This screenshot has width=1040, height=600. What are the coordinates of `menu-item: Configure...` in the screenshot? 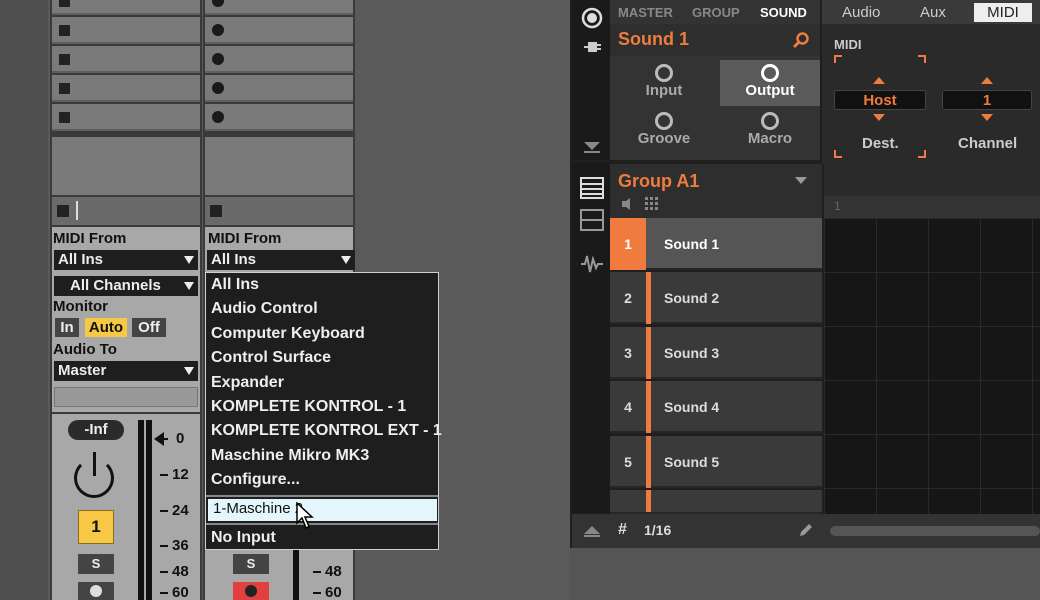 It's located at (255, 482).